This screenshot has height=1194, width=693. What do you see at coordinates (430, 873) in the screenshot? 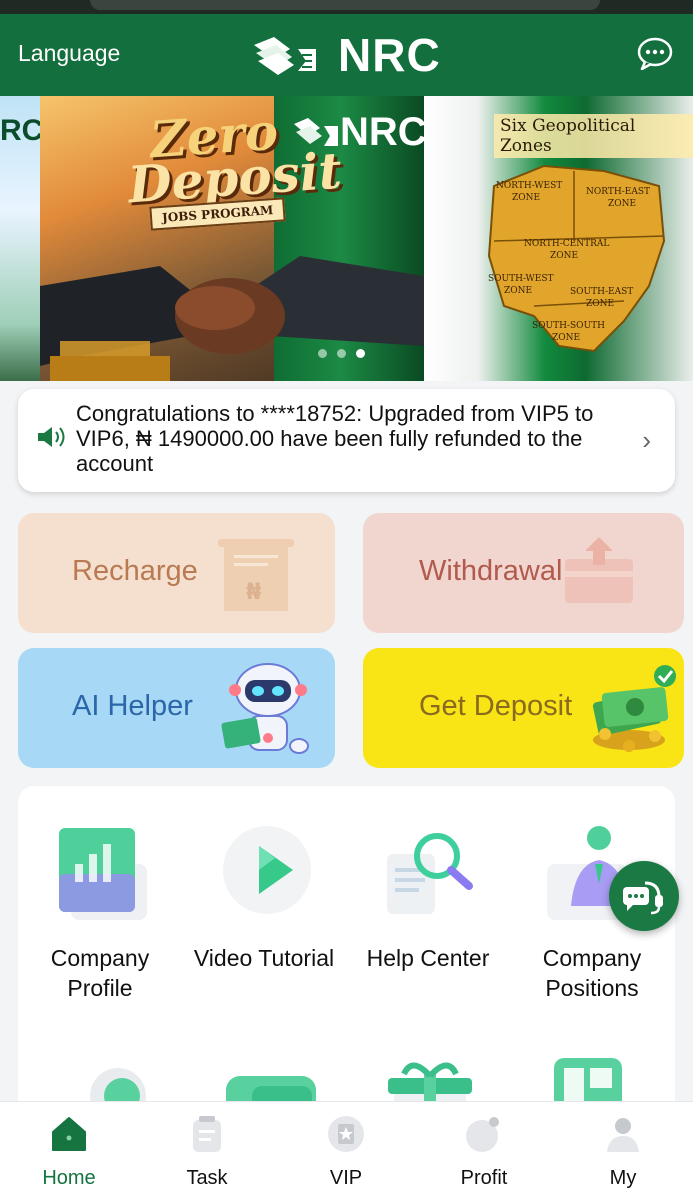
I see `magnifier-icon` at bounding box center [430, 873].